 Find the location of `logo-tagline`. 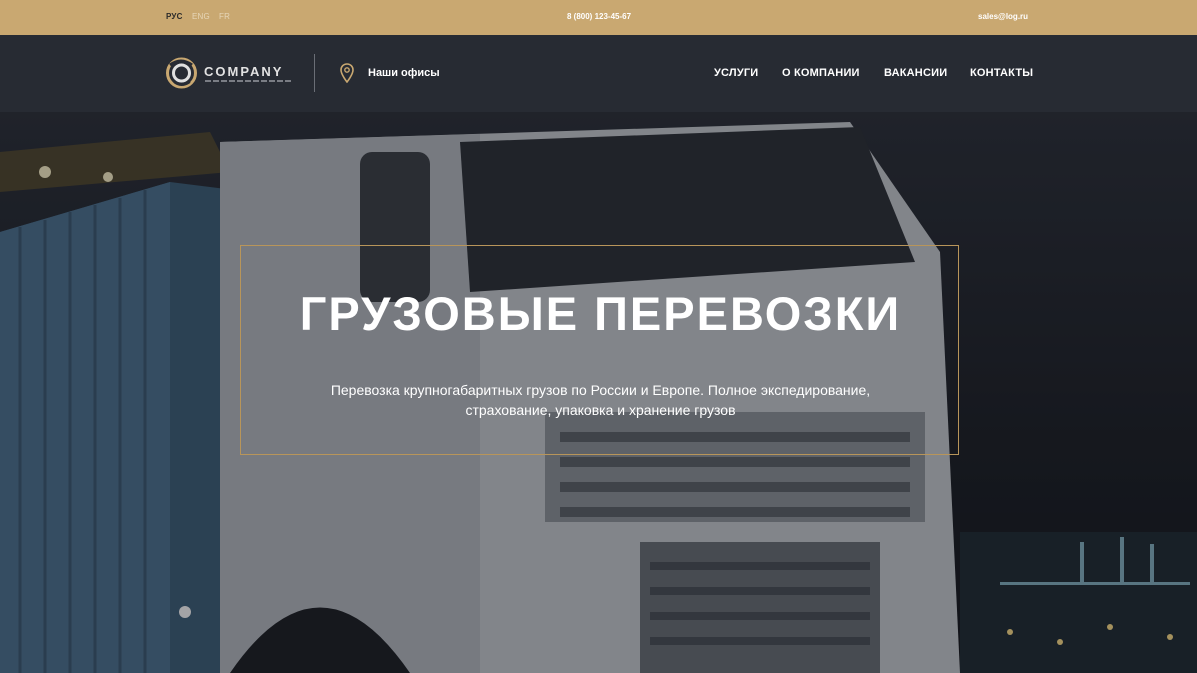

logo-tagline is located at coordinates (250, 82).